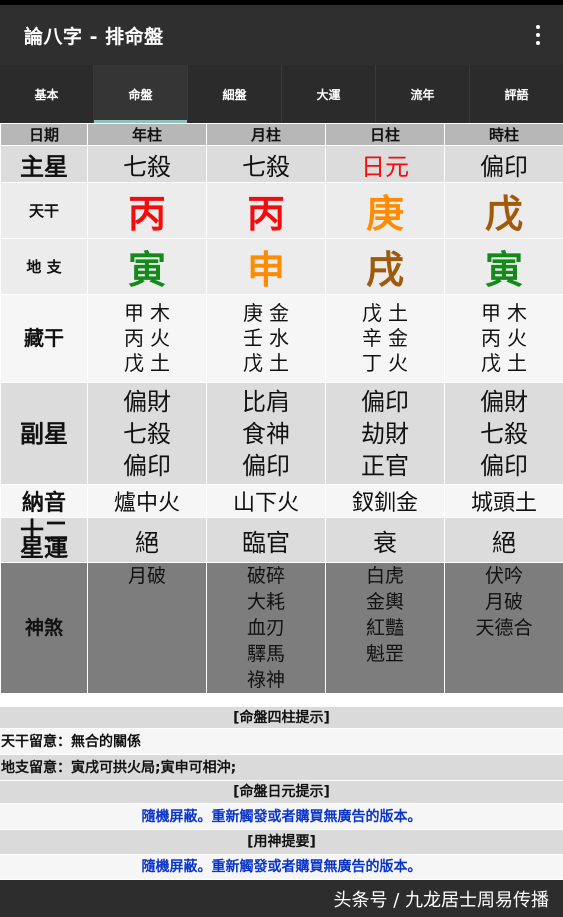 The image size is (563, 917). What do you see at coordinates (235, 94) in the screenshot?
I see `tab-detail-chart: 細盤` at bounding box center [235, 94].